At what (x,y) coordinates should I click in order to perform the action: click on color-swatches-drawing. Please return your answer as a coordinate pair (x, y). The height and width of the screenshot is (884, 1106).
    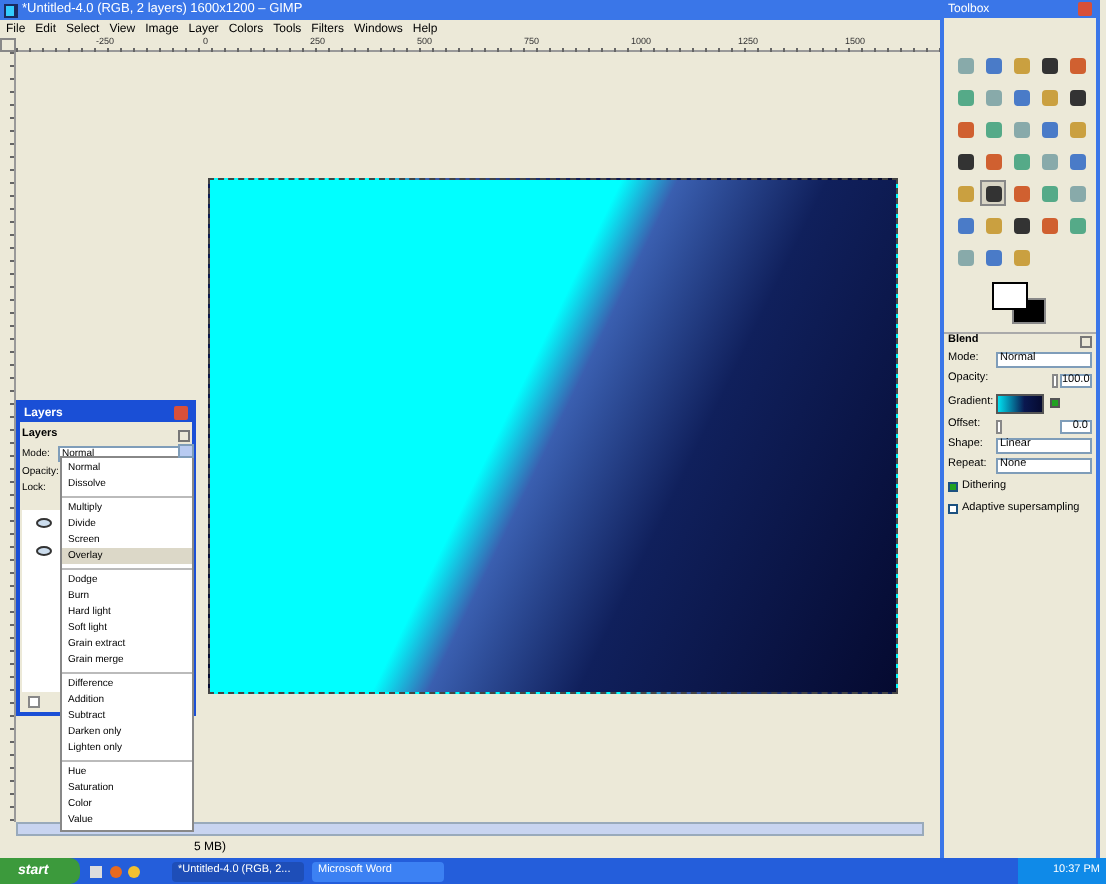
    Looking at the image, I should click on (1019, 303).